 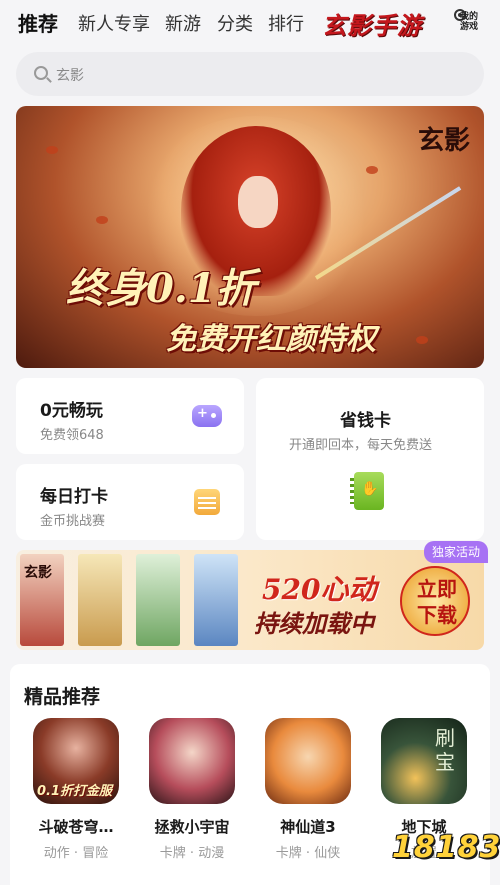 I want to click on free-play-card: 0元畅玩 免费领648, so click(x=130, y=416).